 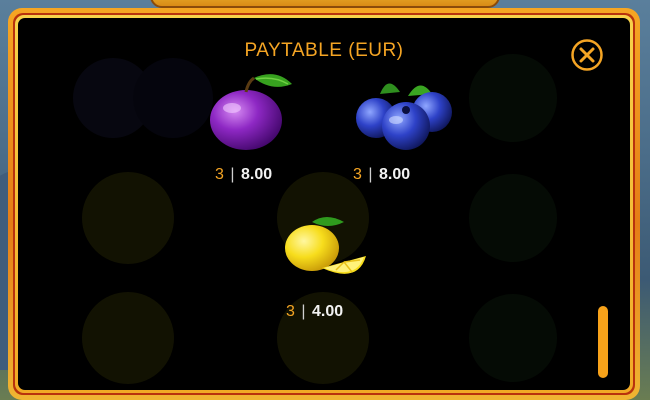 I want to click on game-logo-fragment, so click(x=325, y=4).